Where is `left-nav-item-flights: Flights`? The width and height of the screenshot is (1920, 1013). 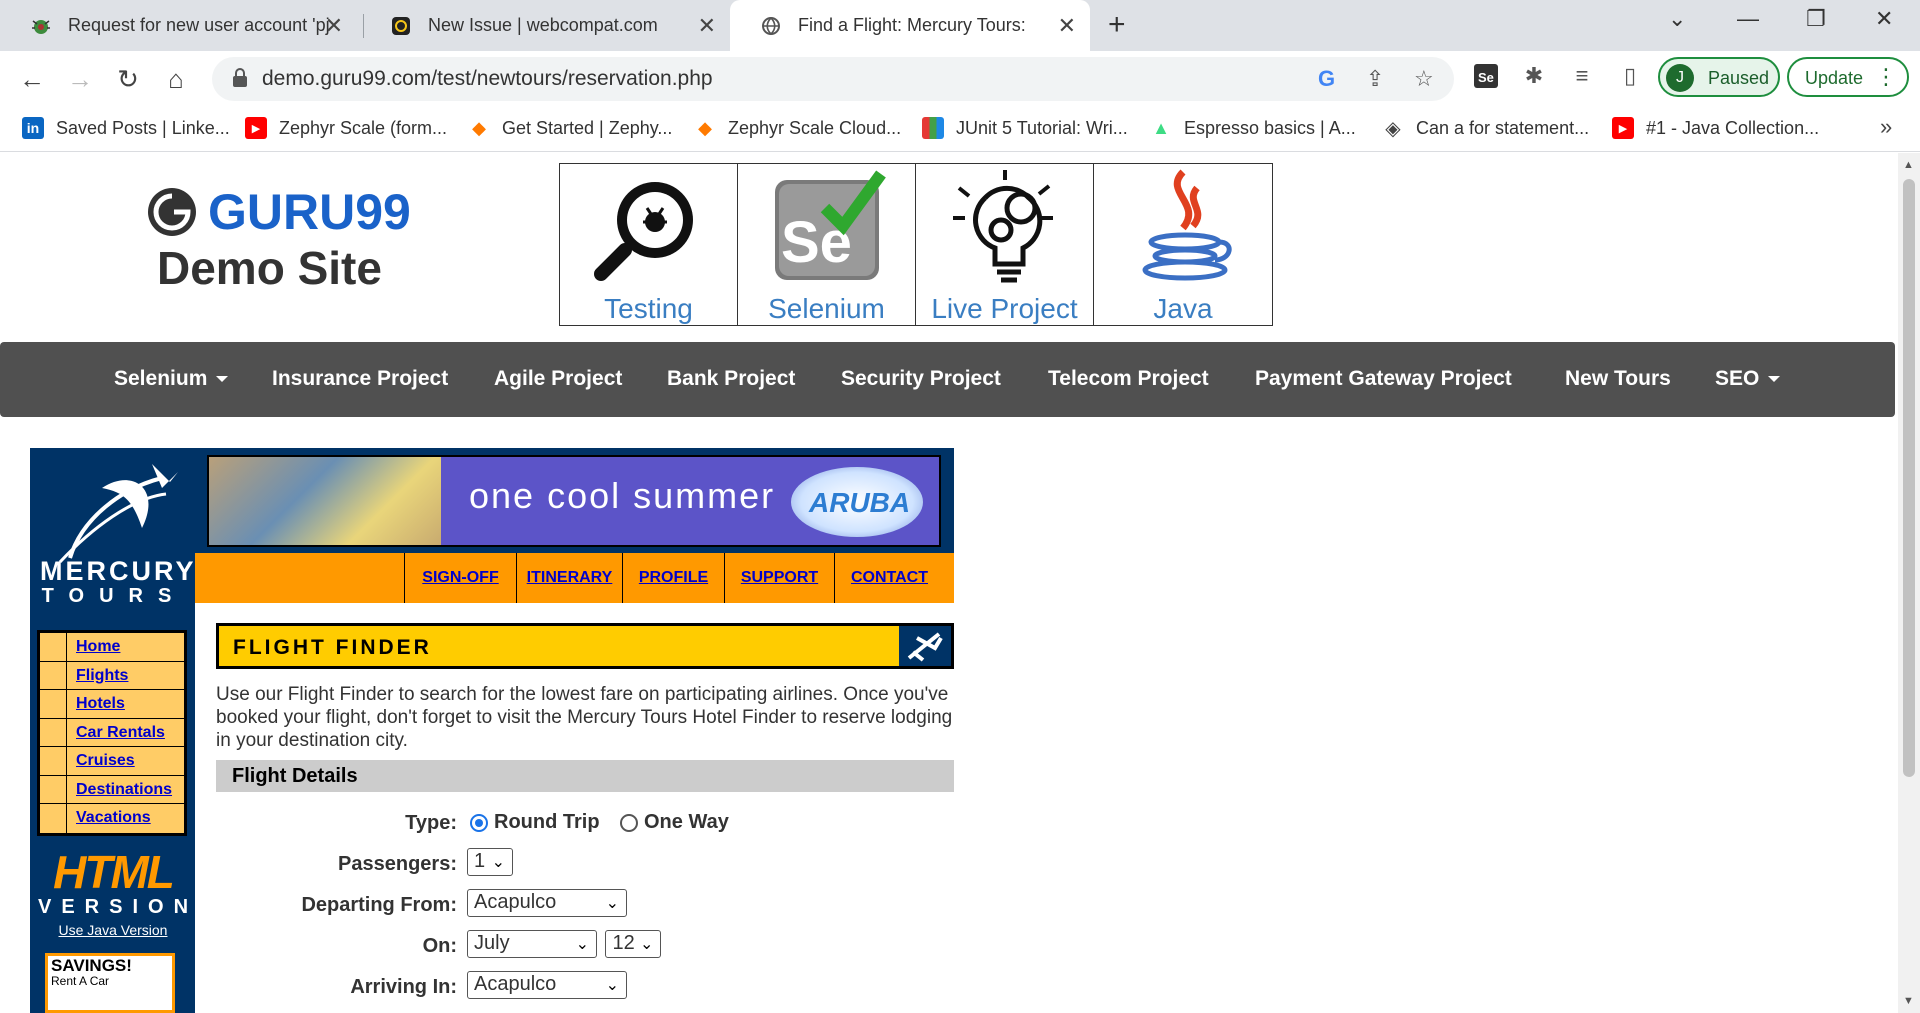
left-nav-item-flights: Flights is located at coordinates (112, 675).